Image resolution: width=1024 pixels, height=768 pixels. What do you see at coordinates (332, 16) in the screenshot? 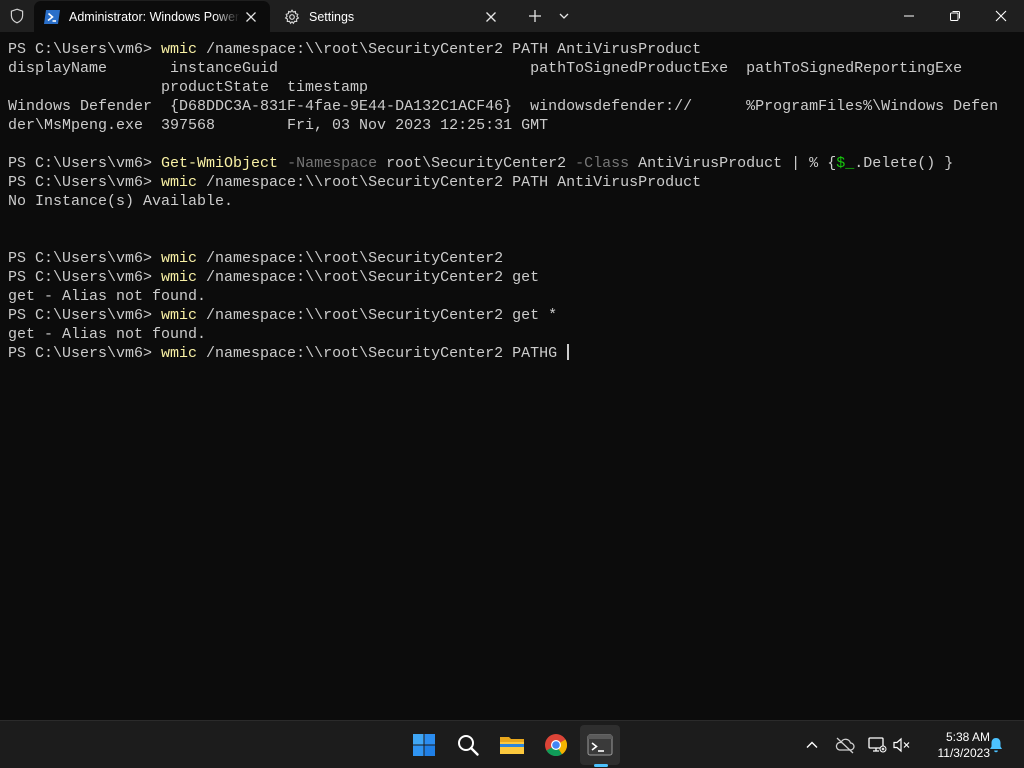
I see `tab-title: Settings` at bounding box center [332, 16].